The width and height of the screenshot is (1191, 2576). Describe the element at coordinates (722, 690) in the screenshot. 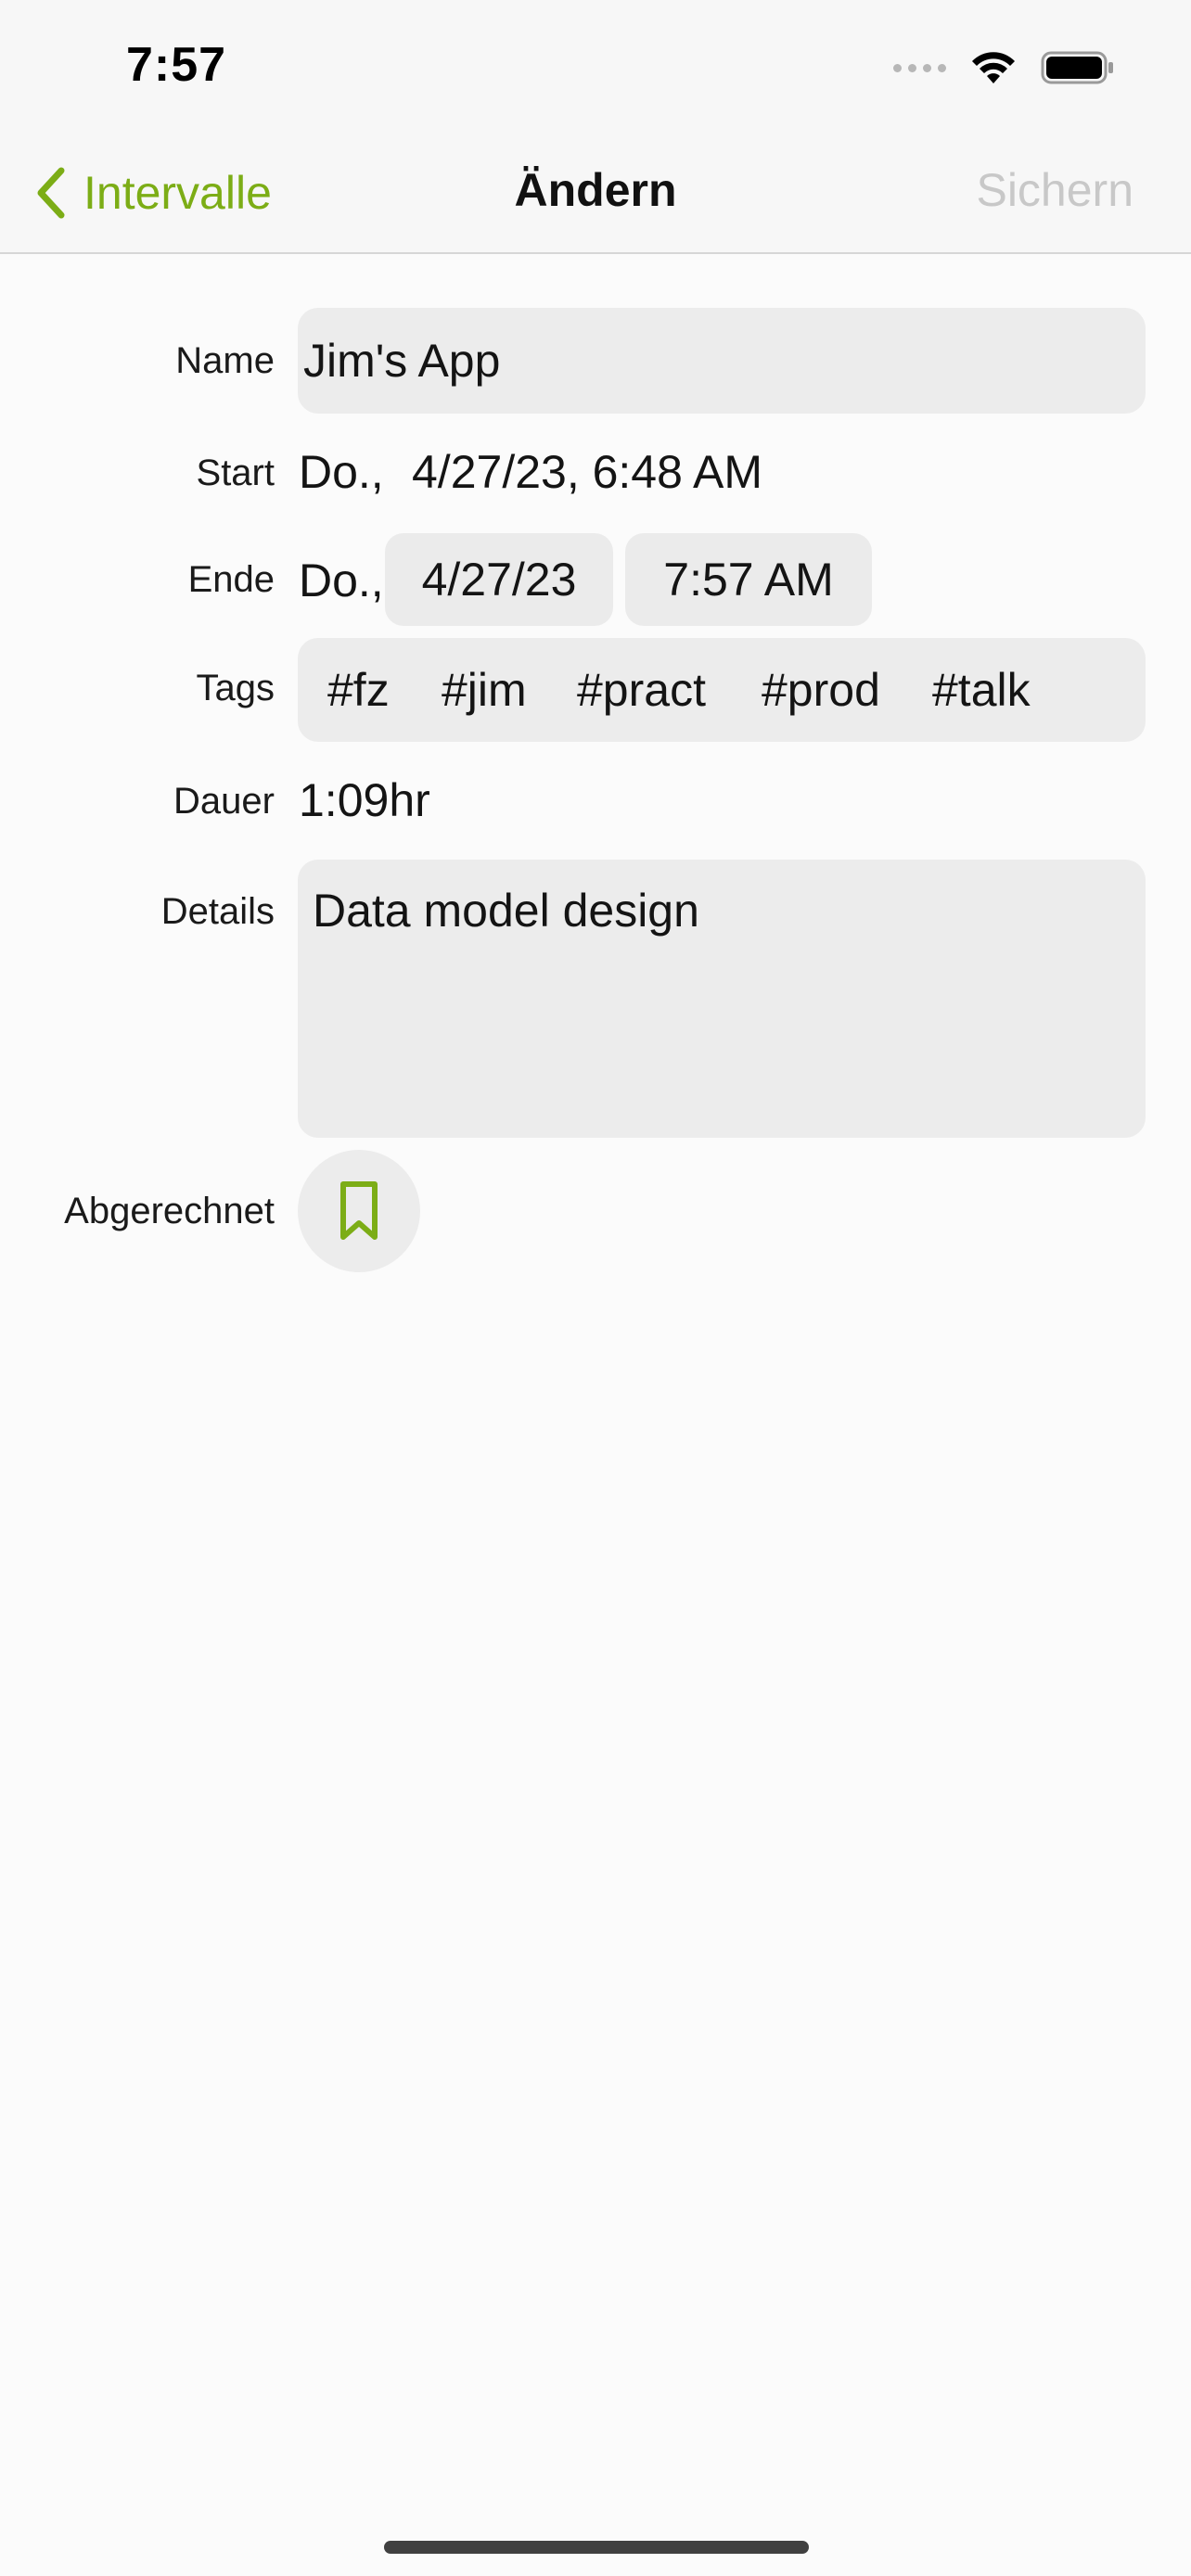

I see `tags-field: #fz #jim #pract #prod #talk` at that location.